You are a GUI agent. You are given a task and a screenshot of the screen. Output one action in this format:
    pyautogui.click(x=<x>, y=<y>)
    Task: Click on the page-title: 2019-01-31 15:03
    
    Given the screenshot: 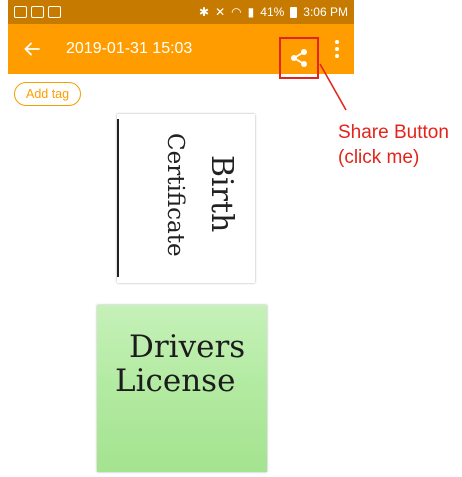 What is the action you would take?
    pyautogui.click(x=129, y=48)
    